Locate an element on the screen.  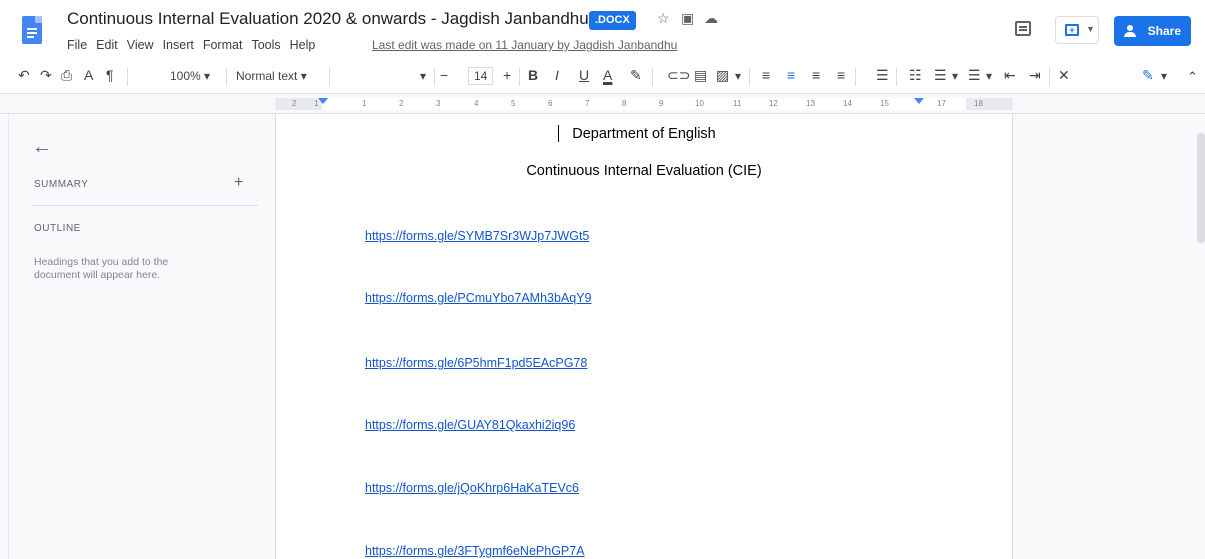
menu-help: Help is located at coordinates (303, 45).